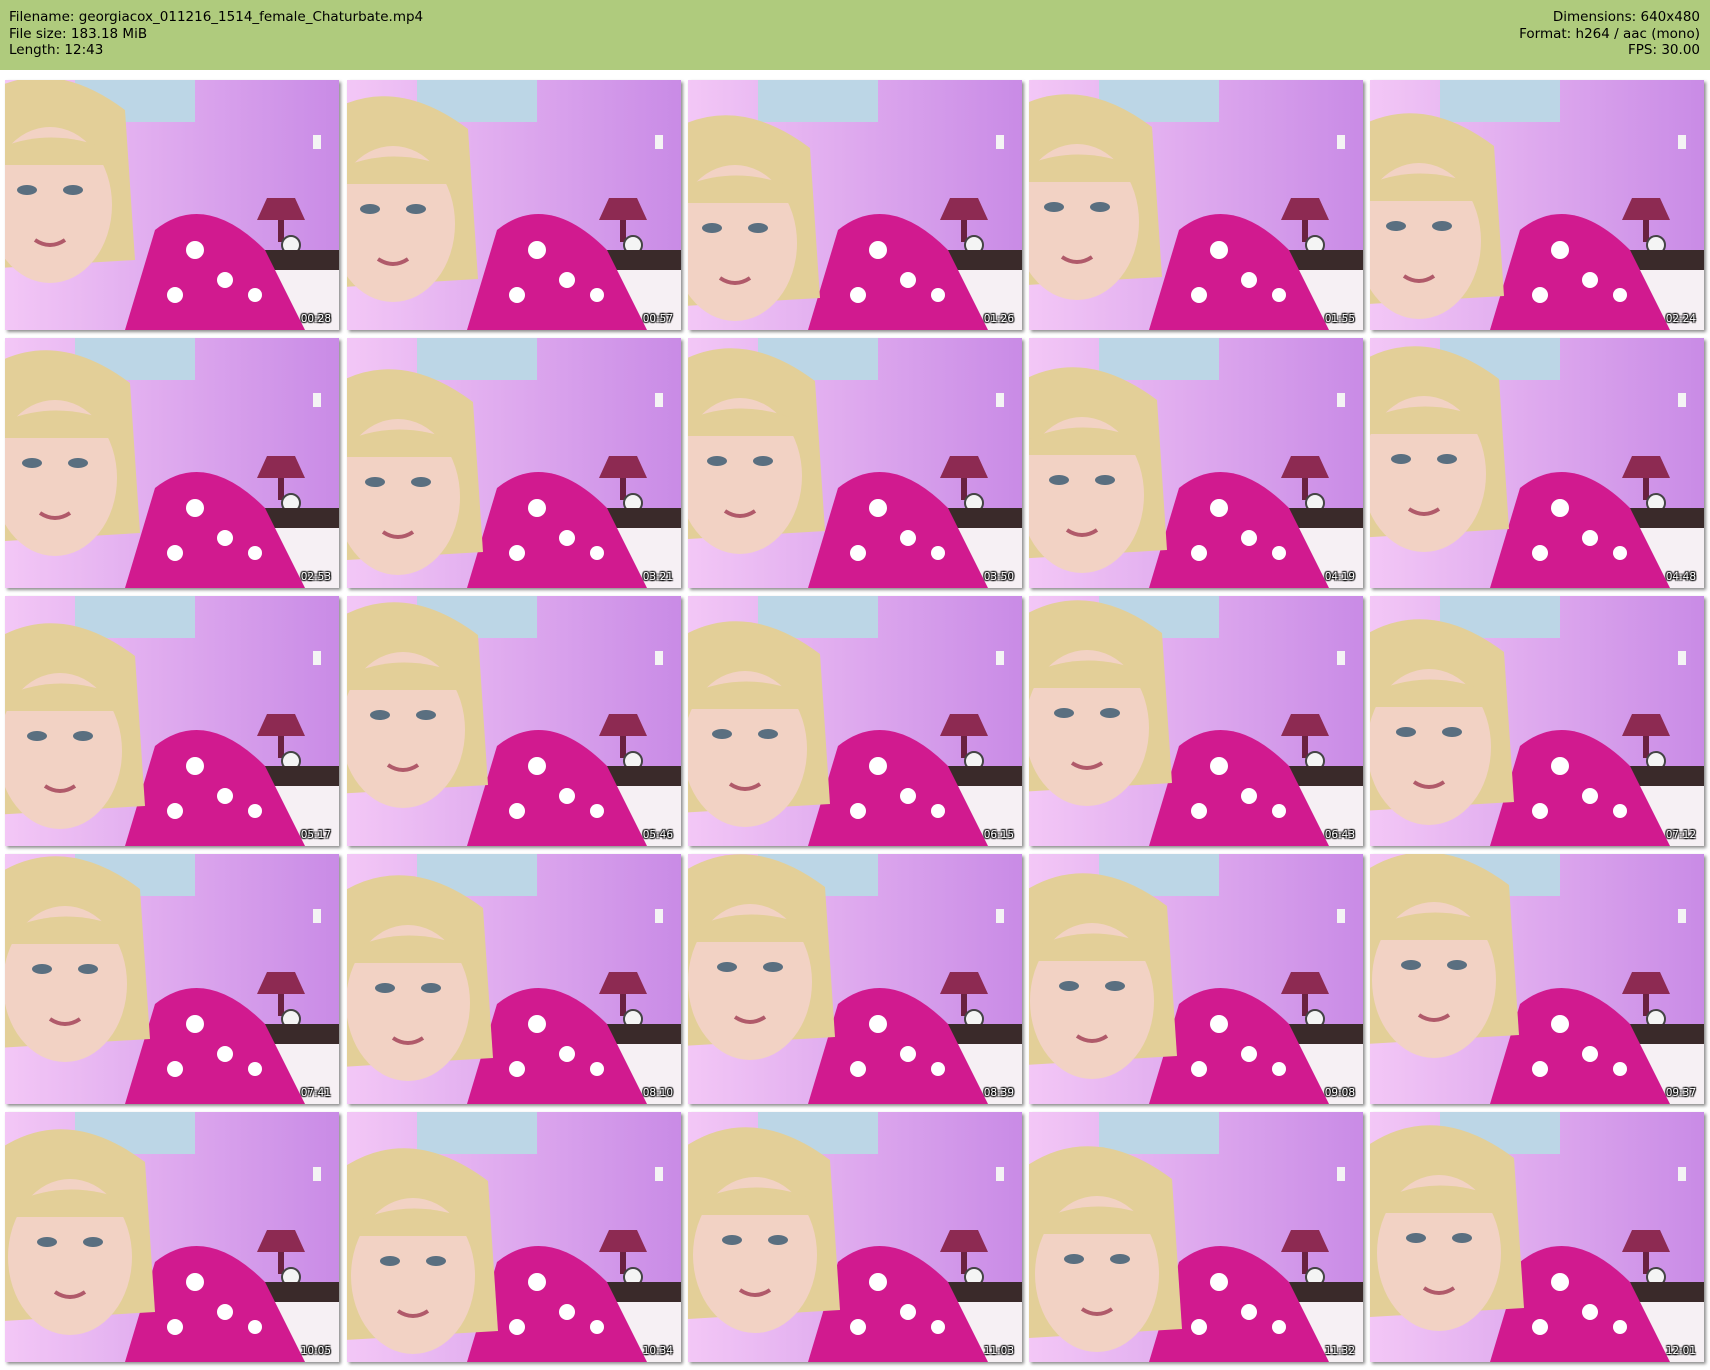 The height and width of the screenshot is (1370, 1710). What do you see at coordinates (1339, 1093) in the screenshot?
I see `timestamp-label: 09:08` at bounding box center [1339, 1093].